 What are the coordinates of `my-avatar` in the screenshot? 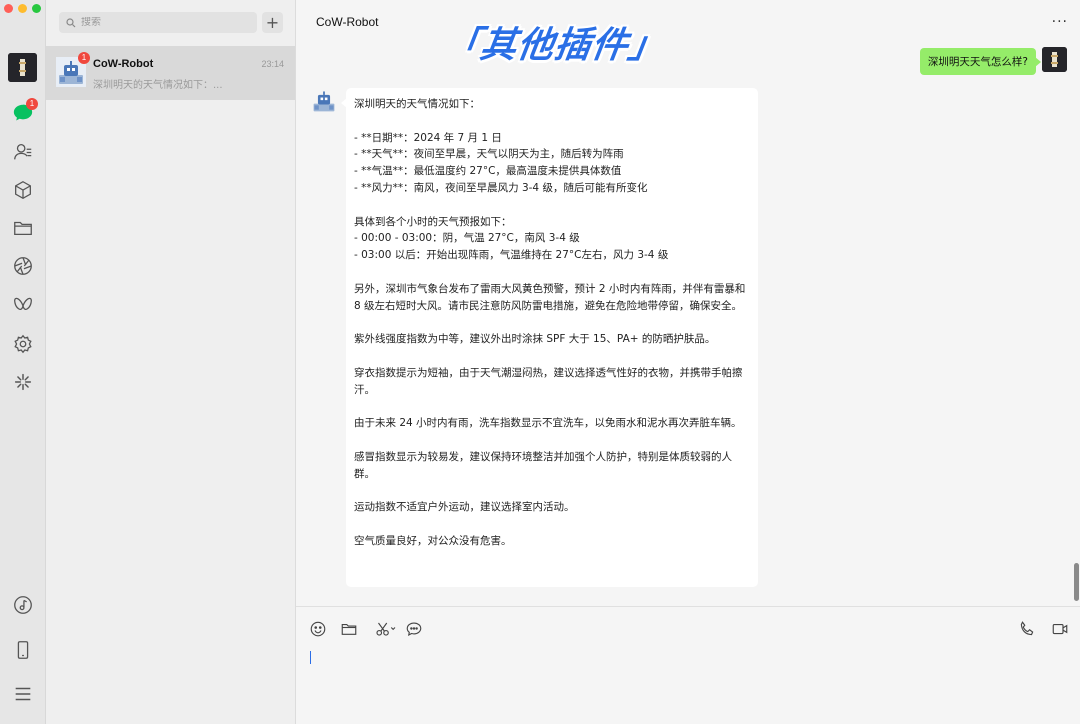 It's located at (22, 67).